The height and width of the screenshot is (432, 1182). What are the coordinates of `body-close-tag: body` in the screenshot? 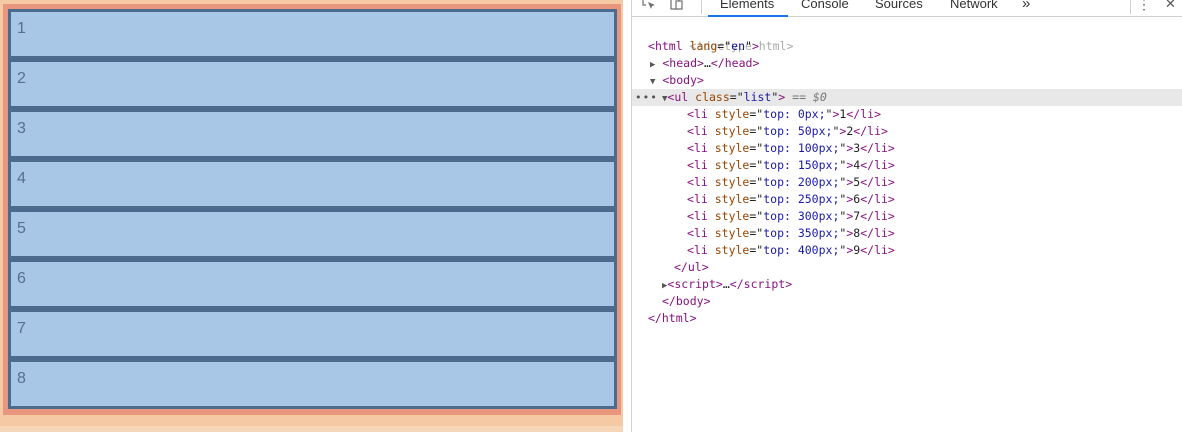 It's located at (689, 301).